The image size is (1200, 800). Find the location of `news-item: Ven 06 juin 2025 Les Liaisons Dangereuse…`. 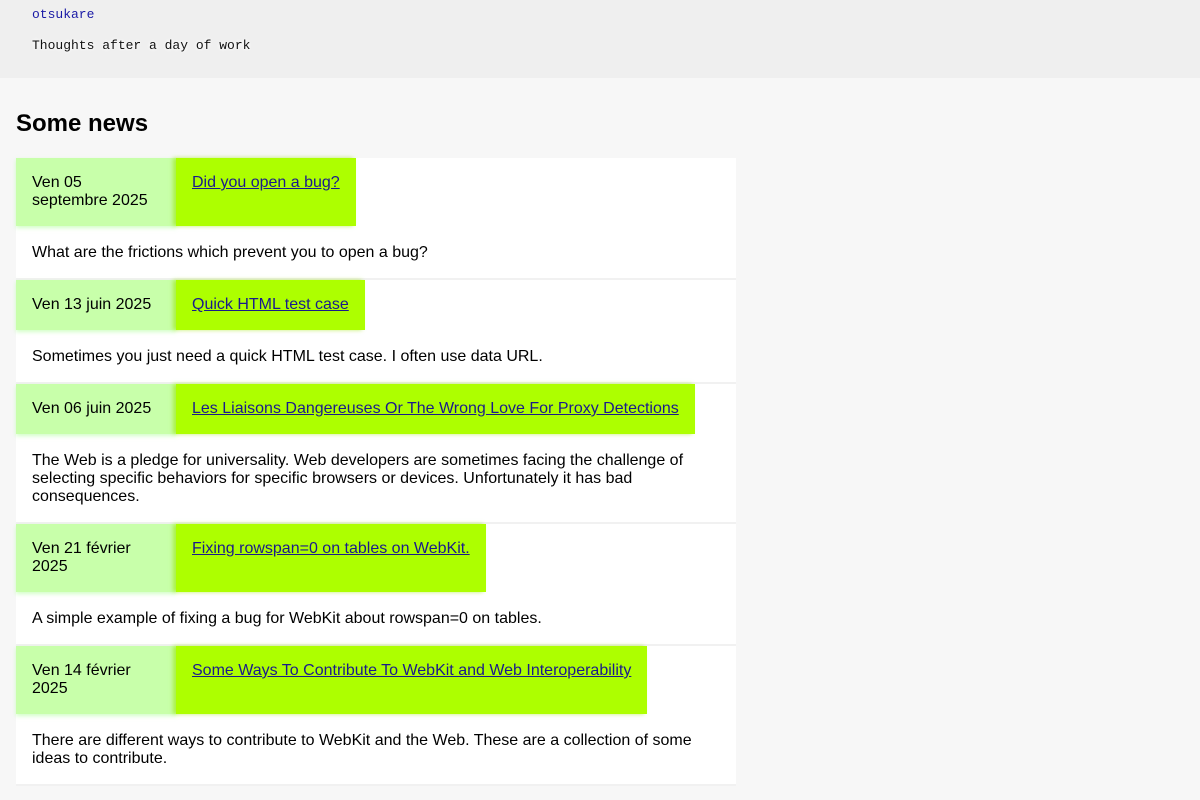

news-item: Ven 06 juin 2025 Les Liaisons Dangereuse… is located at coordinates (376, 454).